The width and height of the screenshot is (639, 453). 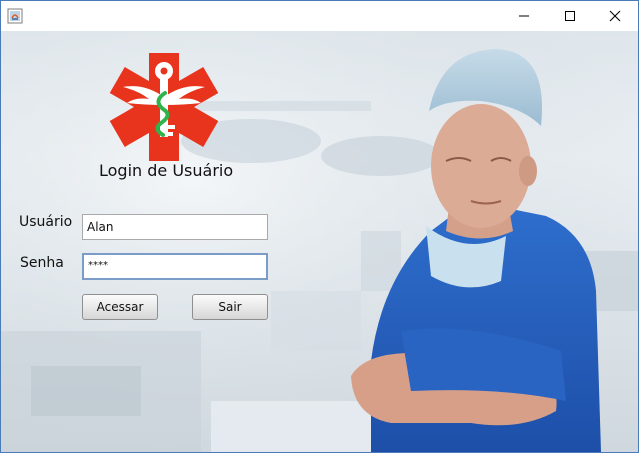 I want to click on maximize-icon, so click(x=570, y=16).